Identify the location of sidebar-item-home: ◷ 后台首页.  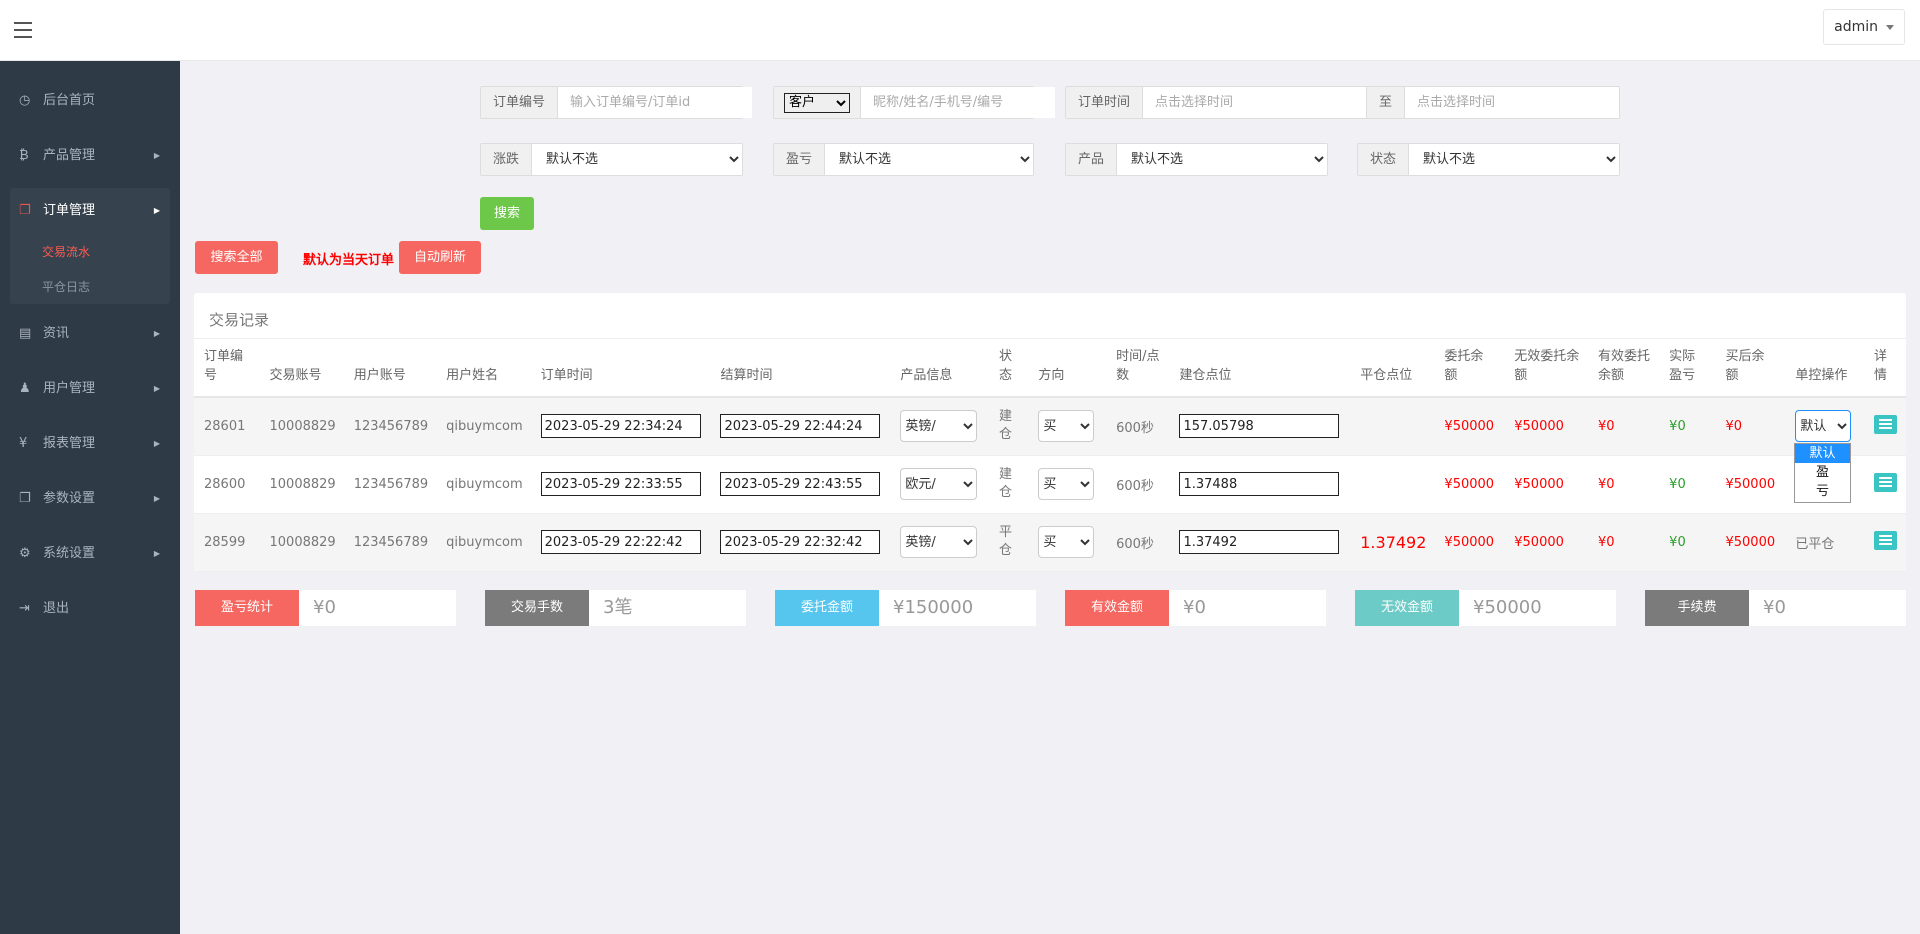
(90, 101).